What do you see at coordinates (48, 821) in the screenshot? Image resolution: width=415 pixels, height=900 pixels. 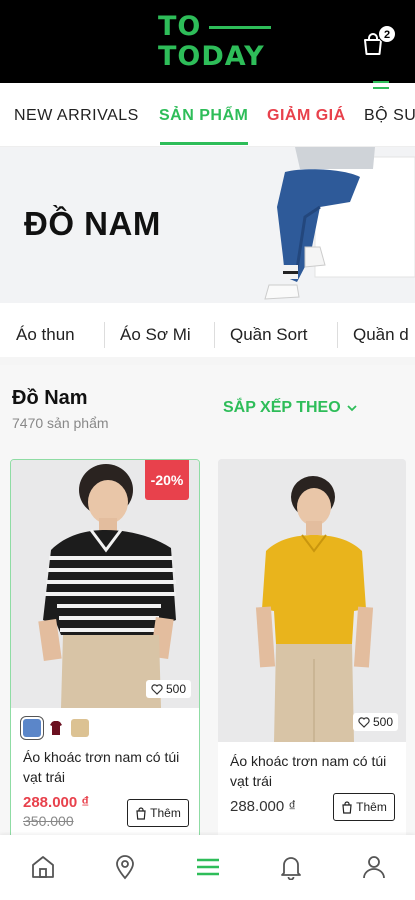 I see `original-price: 350.000` at bounding box center [48, 821].